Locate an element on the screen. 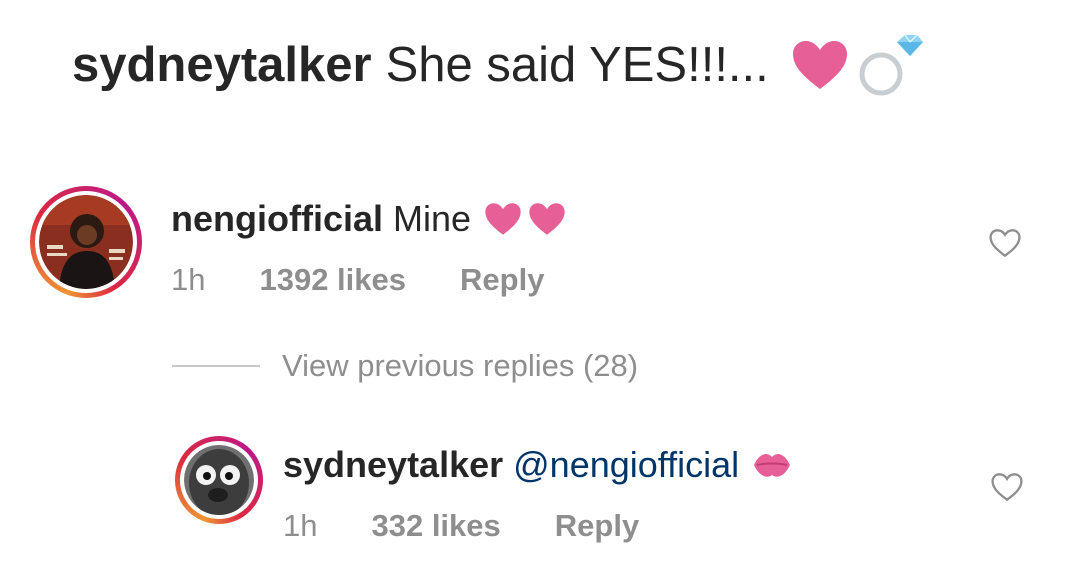 This screenshot has width=1080, height=571. comment-timestamp: 1h is located at coordinates (188, 279).